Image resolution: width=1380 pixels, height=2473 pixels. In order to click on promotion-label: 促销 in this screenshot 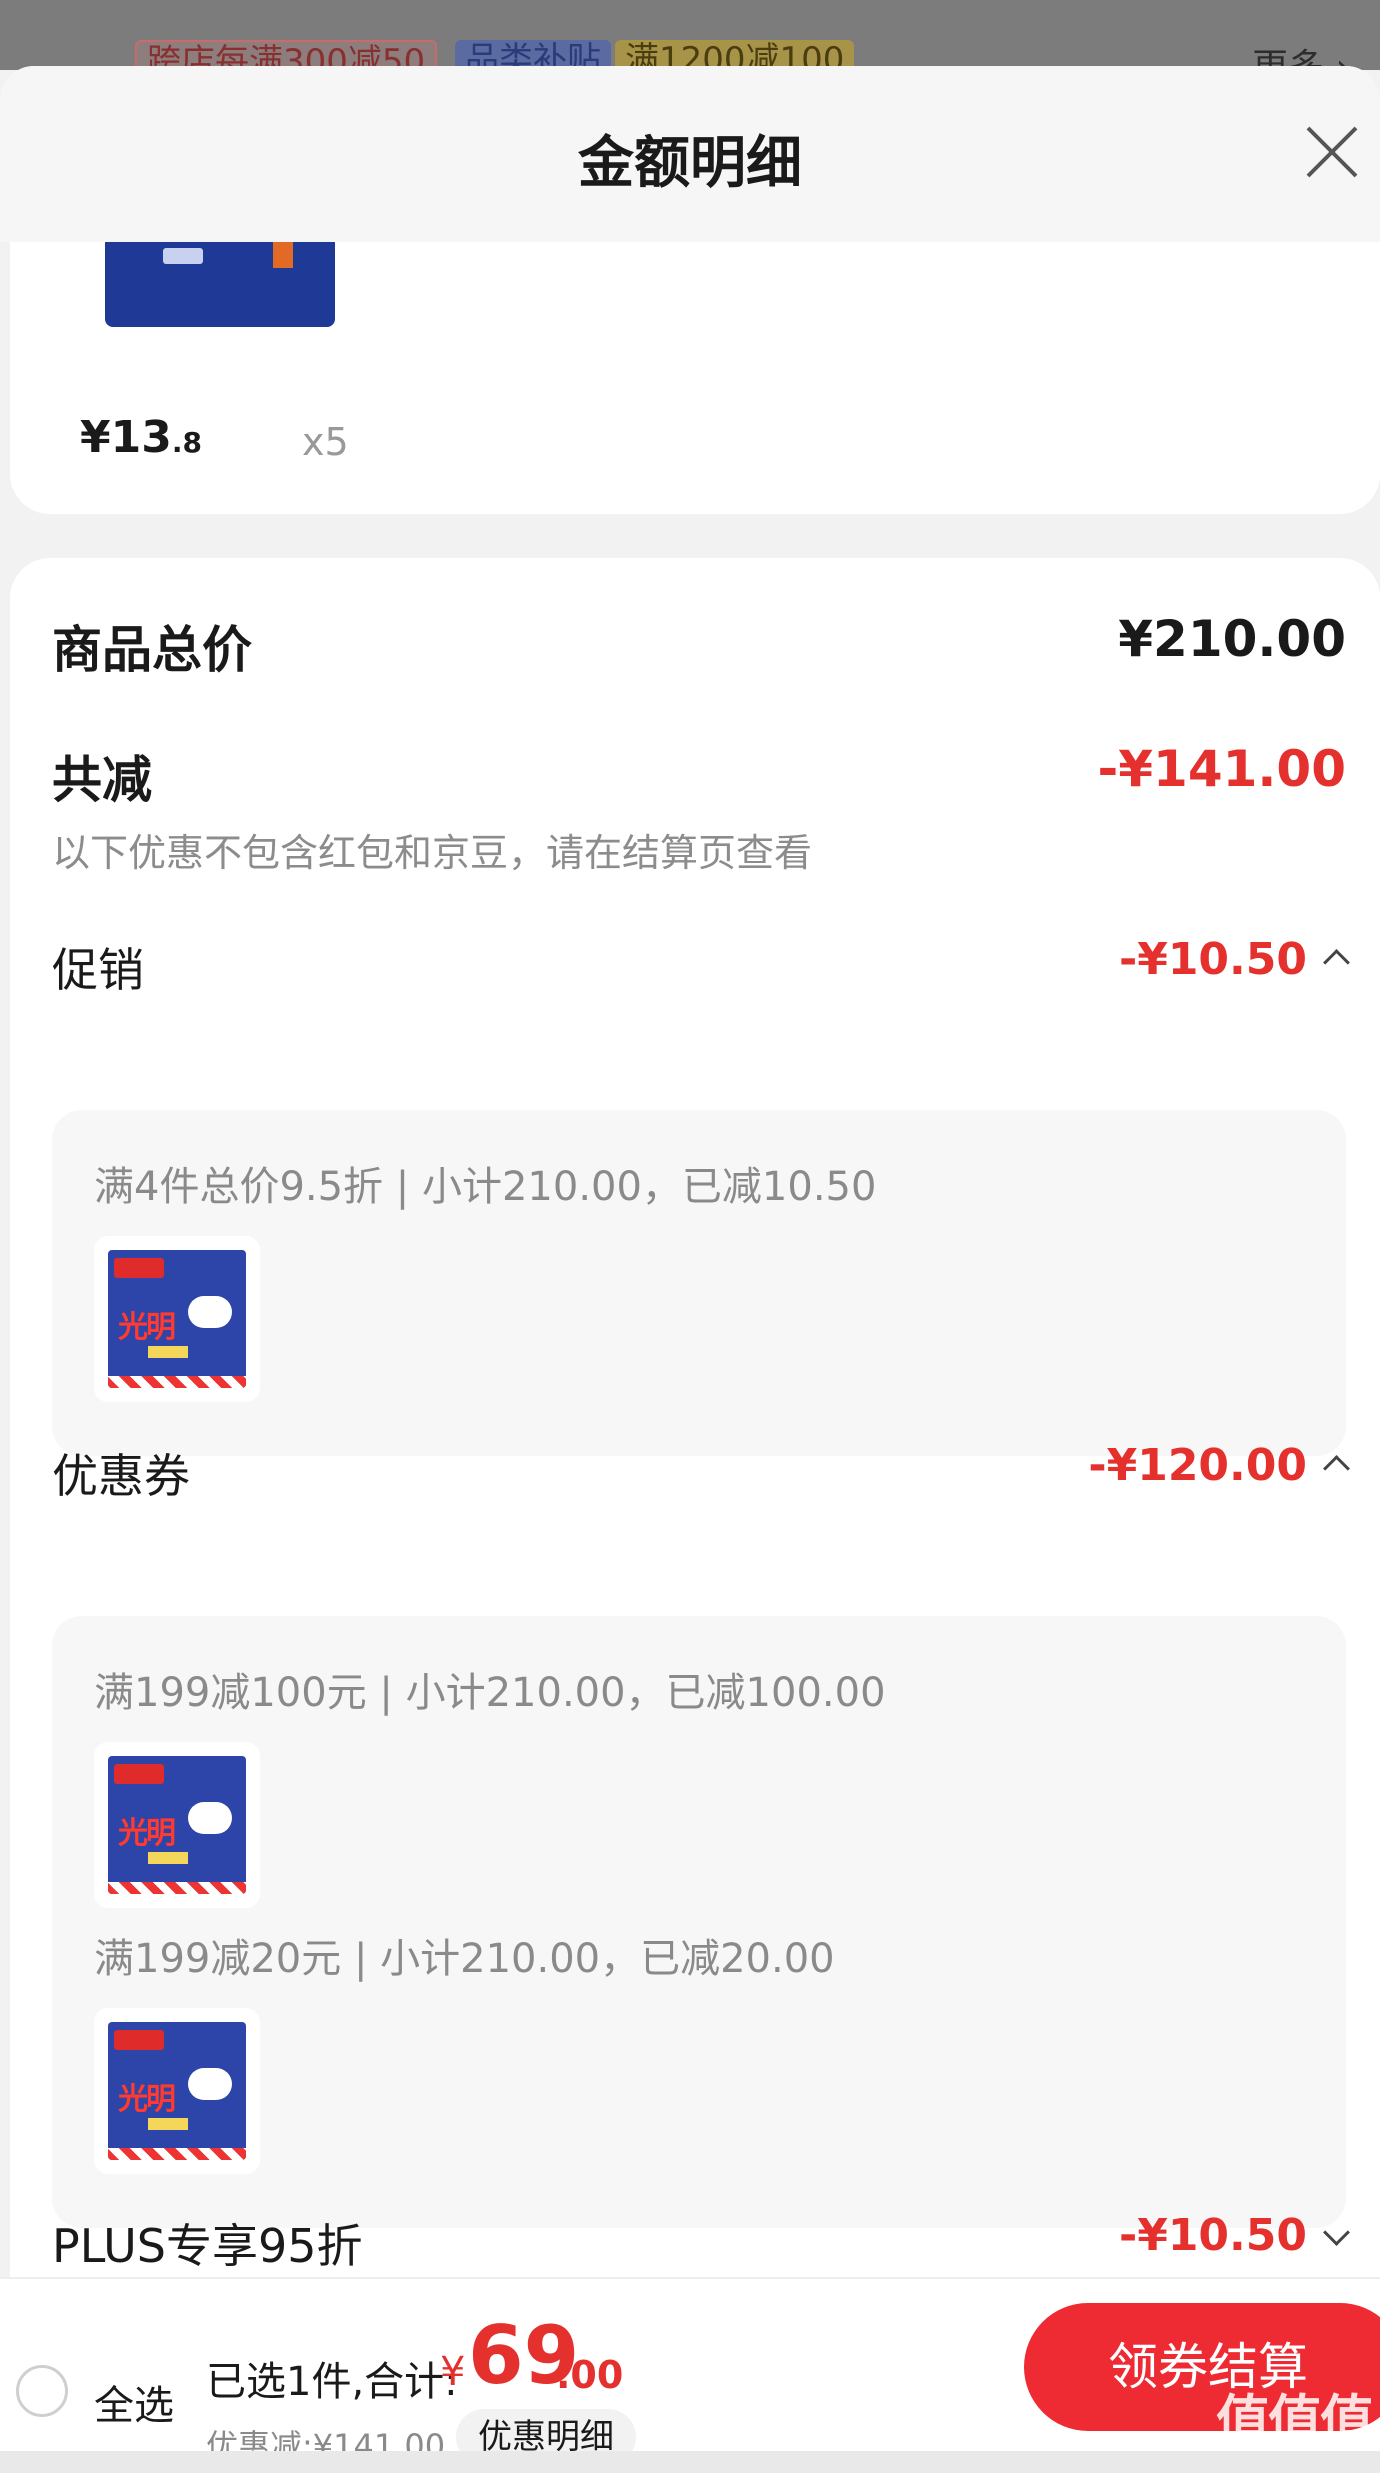, I will do `click(98, 970)`.